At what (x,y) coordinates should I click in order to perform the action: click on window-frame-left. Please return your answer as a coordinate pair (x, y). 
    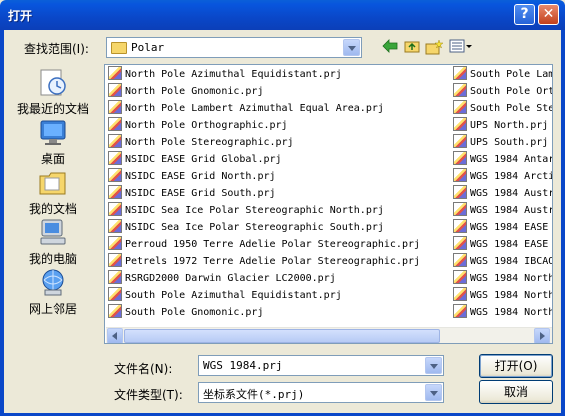
    Looking at the image, I should click on (2, 223).